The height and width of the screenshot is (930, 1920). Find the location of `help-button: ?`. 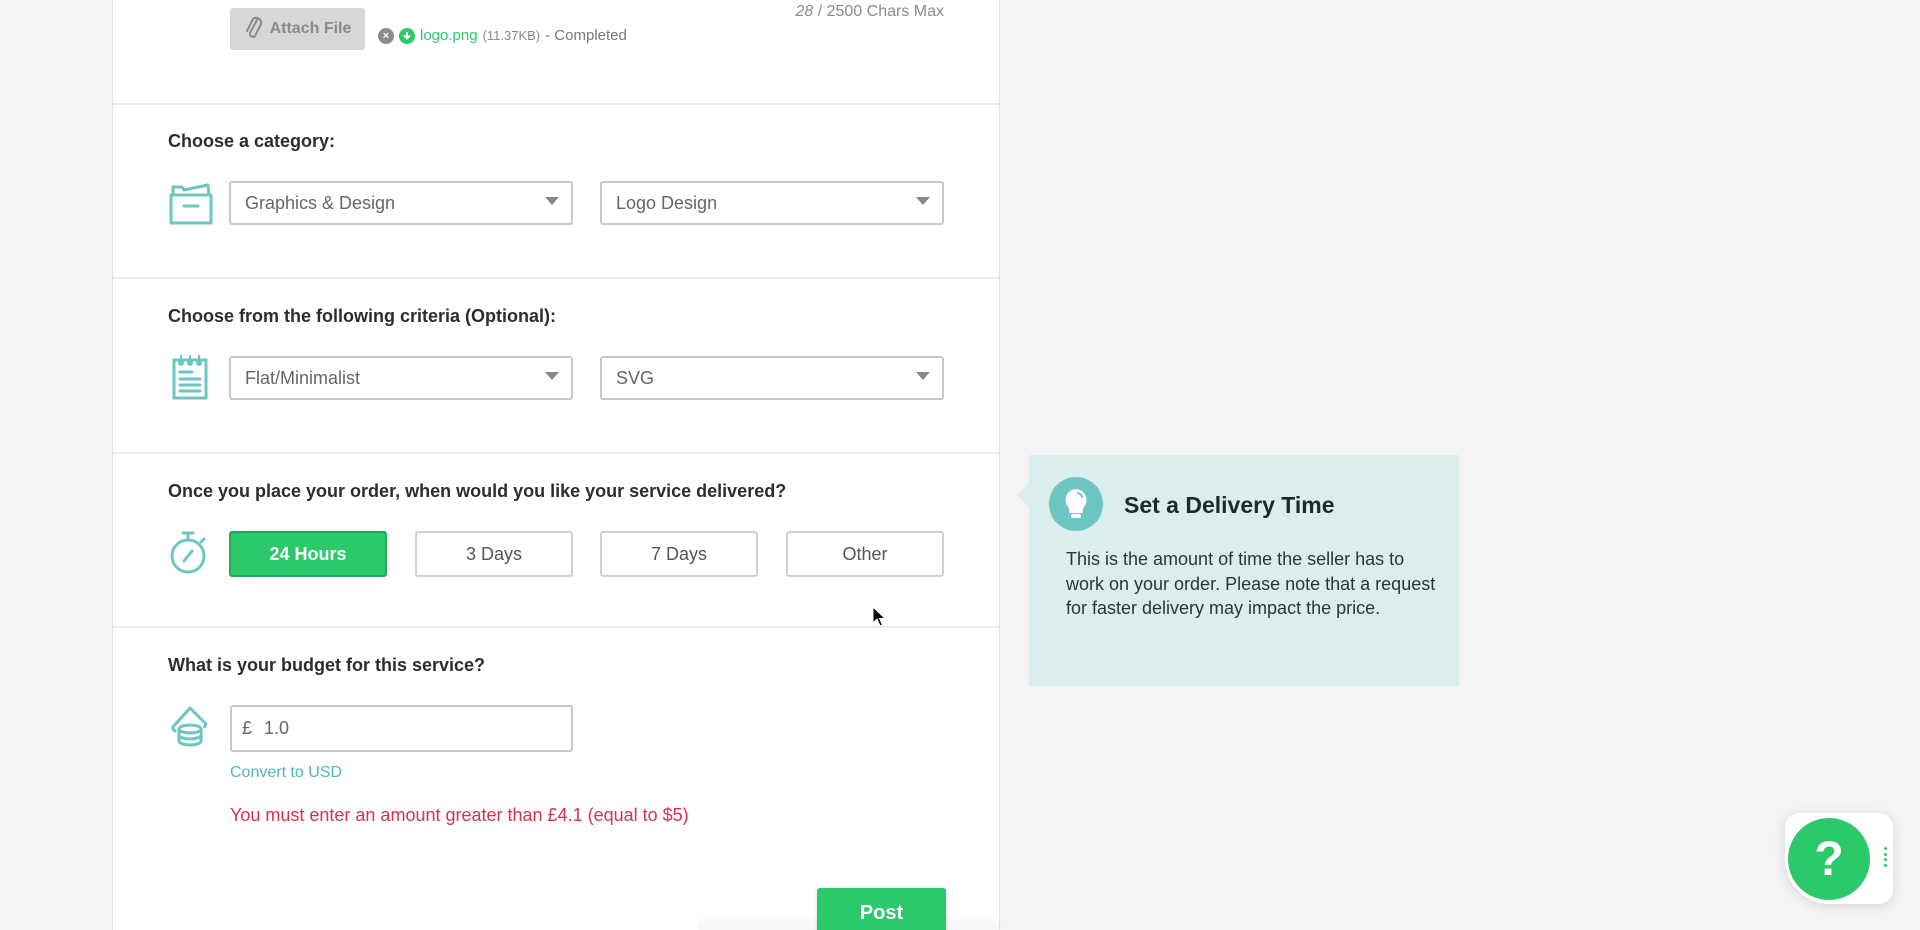

help-button: ? is located at coordinates (1829, 859).